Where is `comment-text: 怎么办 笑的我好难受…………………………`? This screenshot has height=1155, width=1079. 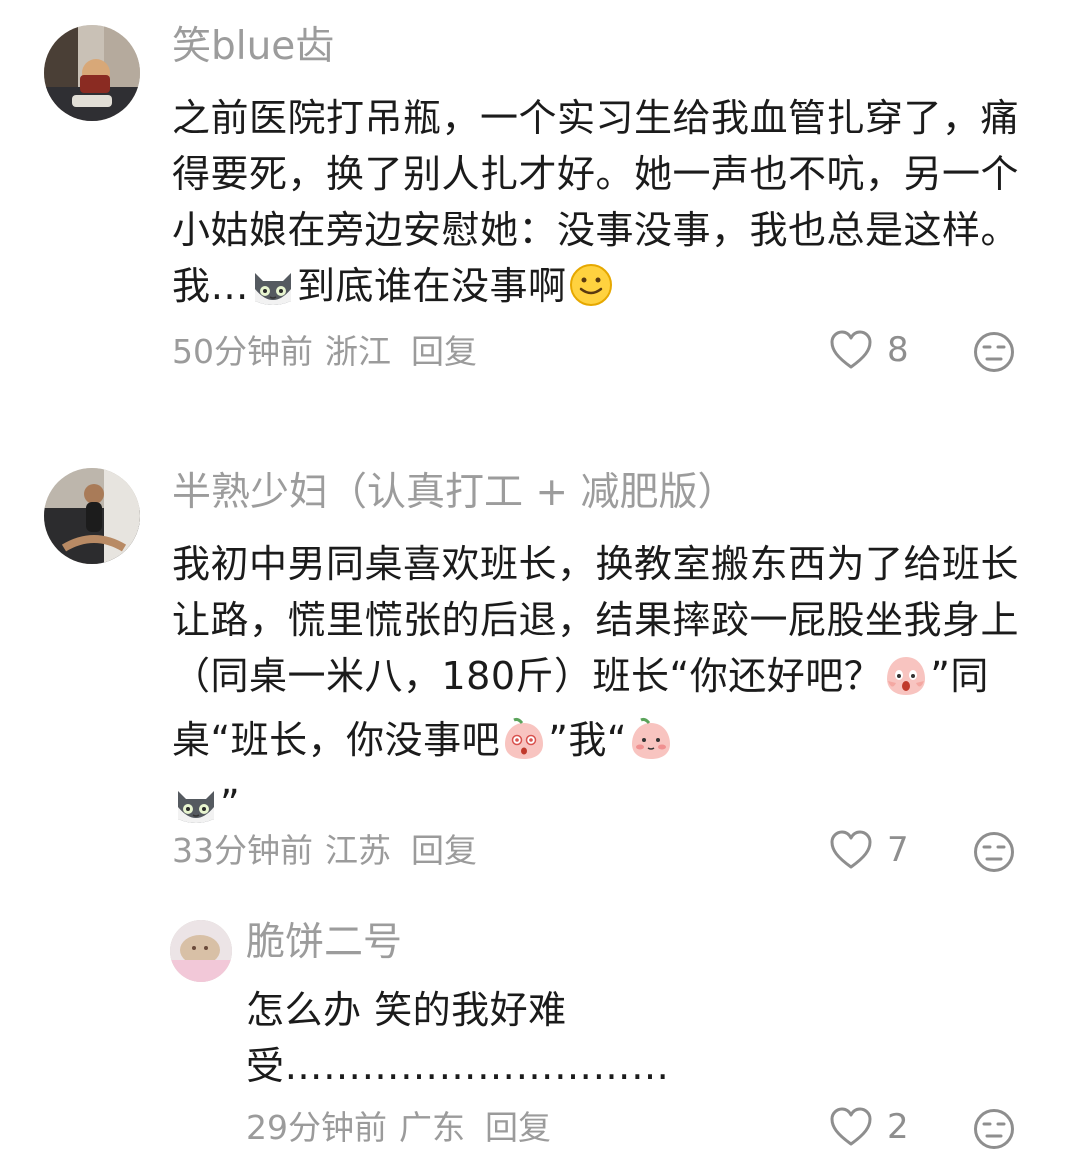 comment-text: 怎么办 笑的我好难受………………………… is located at coordinates (457, 1038).